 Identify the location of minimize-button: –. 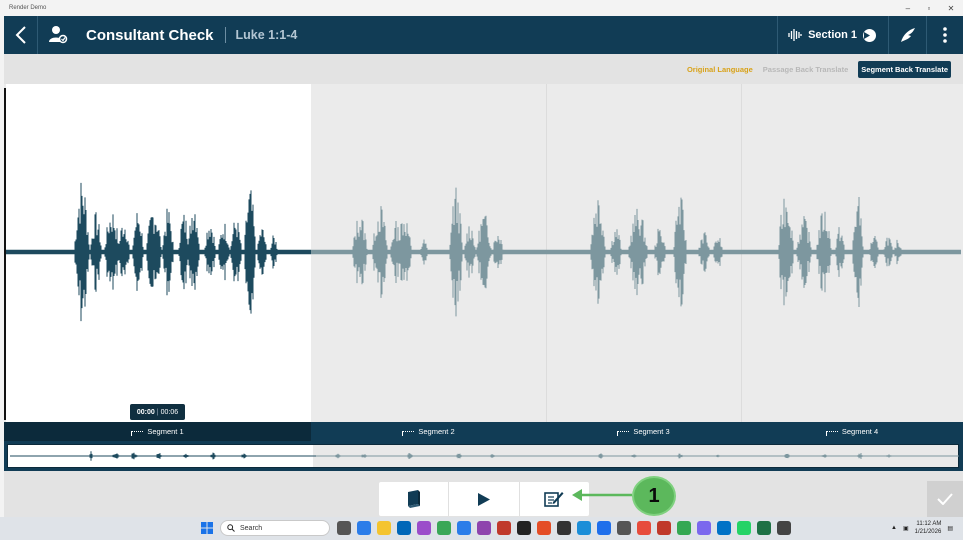
(908, 8).